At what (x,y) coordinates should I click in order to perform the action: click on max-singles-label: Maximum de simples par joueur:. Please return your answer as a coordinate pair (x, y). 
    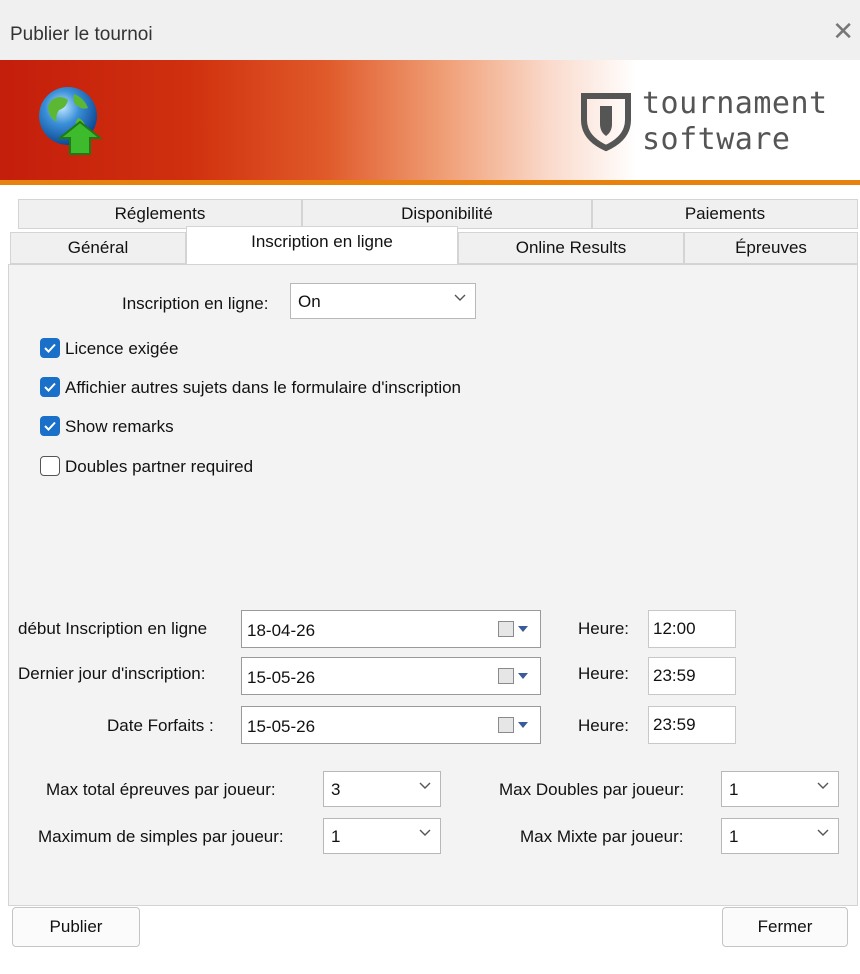
    Looking at the image, I should click on (161, 836).